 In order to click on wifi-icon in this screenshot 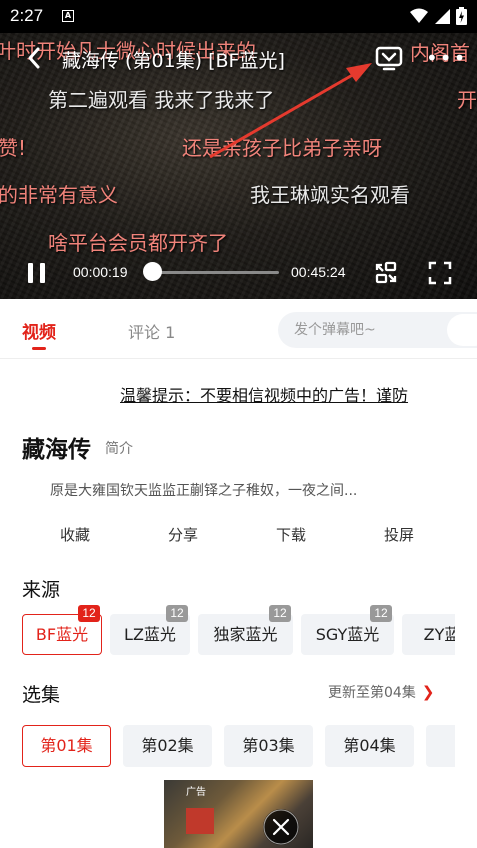, I will do `click(419, 15)`.